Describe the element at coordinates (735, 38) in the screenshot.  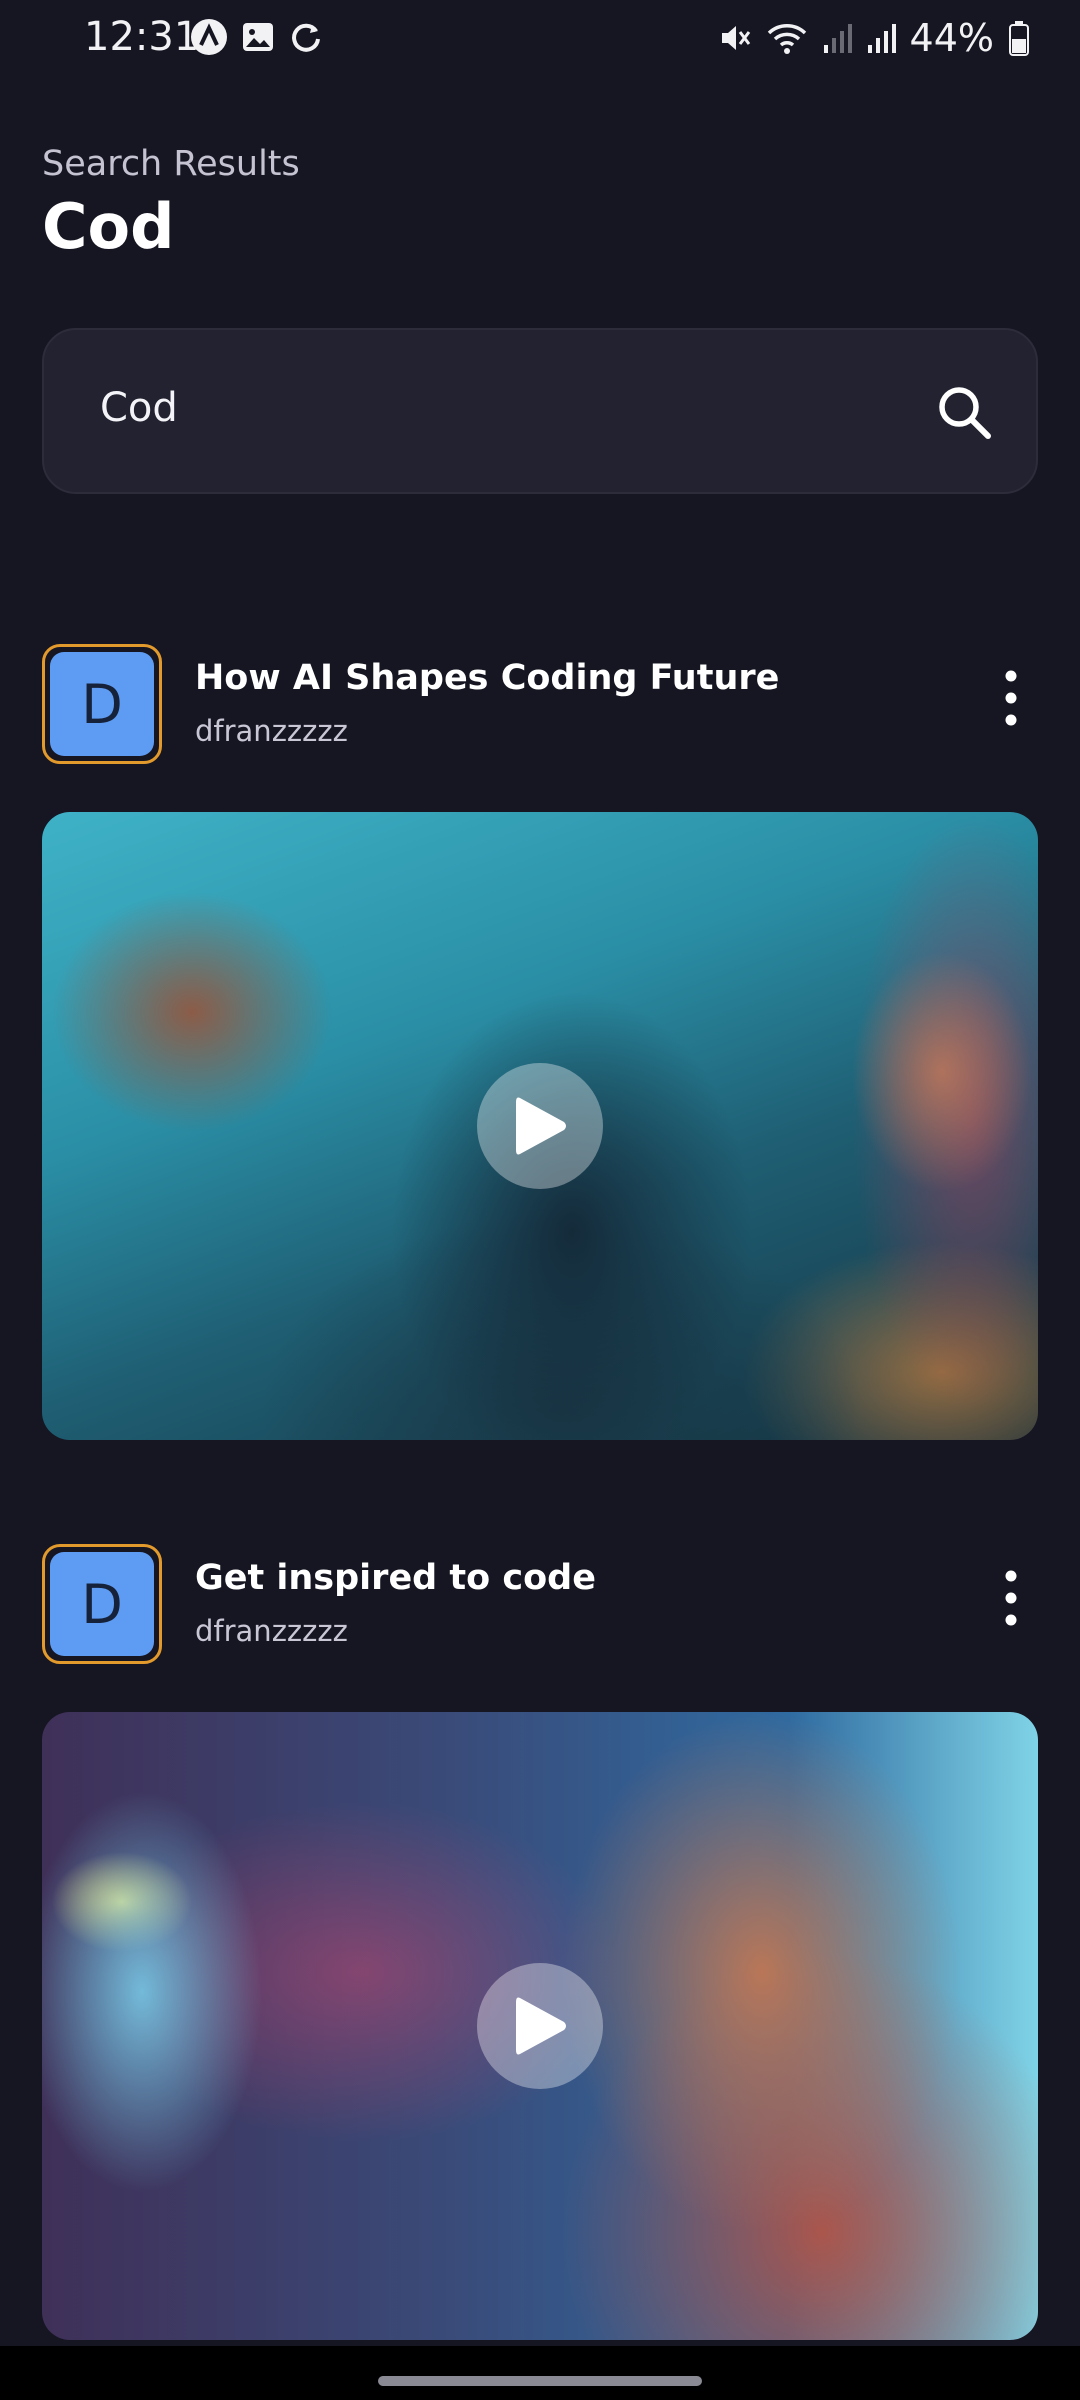
I see `mute-icon` at that location.